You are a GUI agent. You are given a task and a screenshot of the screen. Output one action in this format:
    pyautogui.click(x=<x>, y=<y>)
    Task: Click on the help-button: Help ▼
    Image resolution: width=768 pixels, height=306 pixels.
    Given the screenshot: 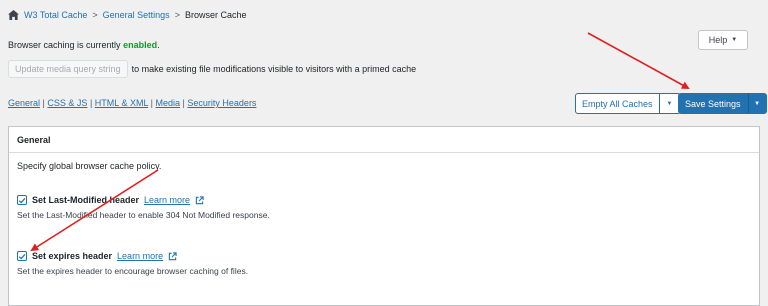 What is the action you would take?
    pyautogui.click(x=723, y=40)
    